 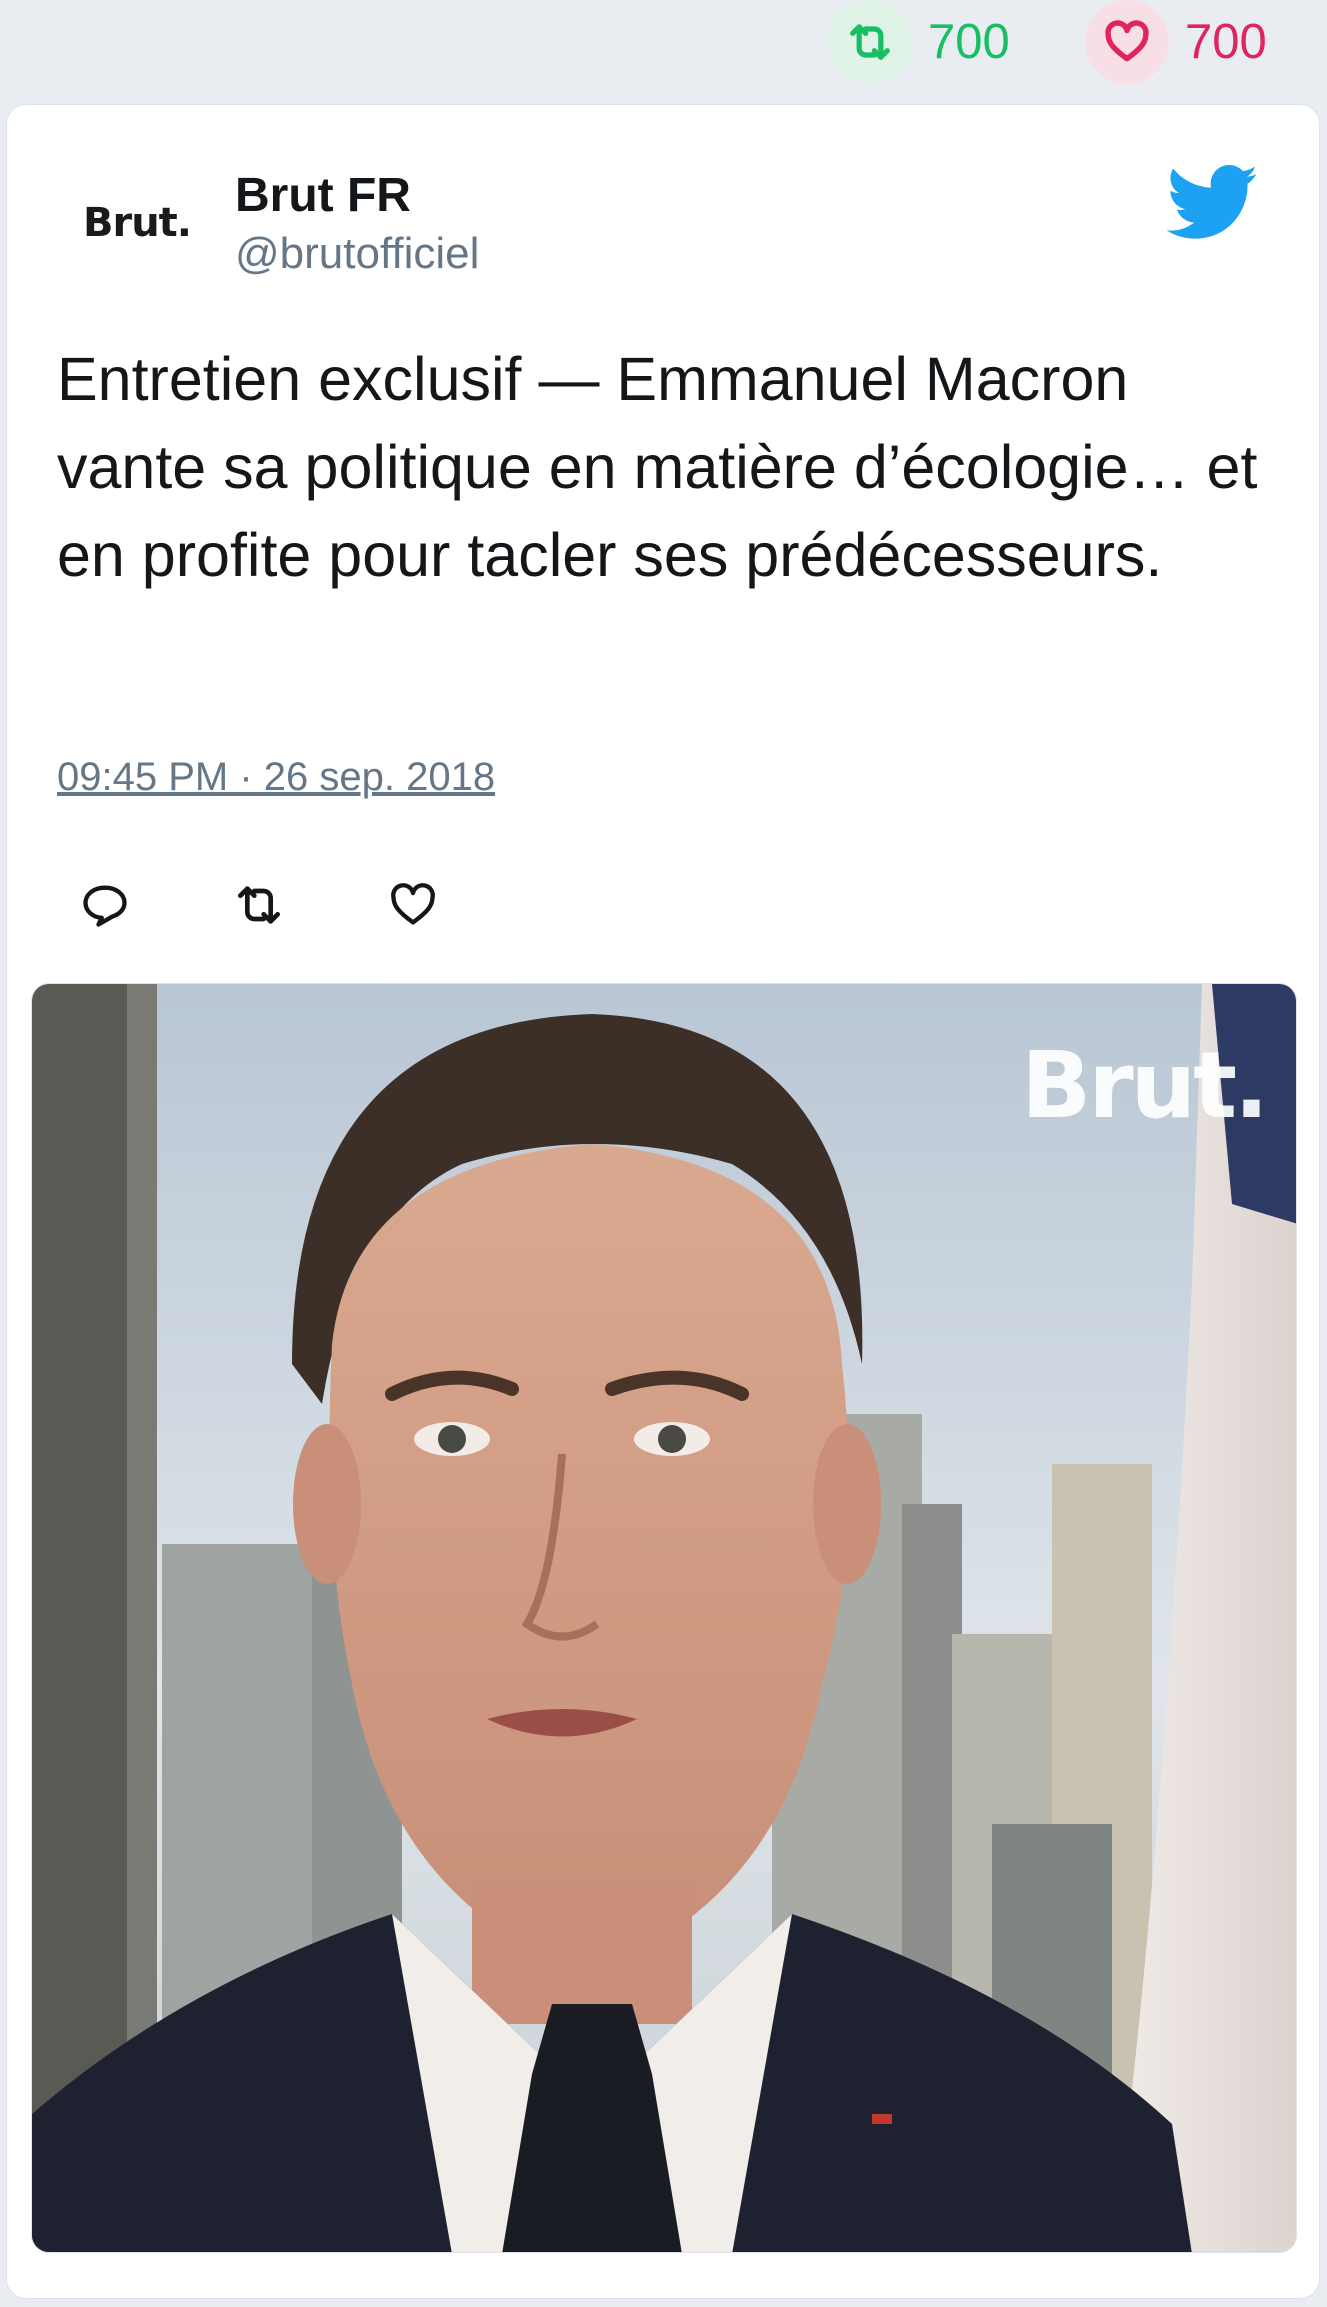 I want to click on author-names: Brut FR @brutofficiel, so click(x=357, y=225).